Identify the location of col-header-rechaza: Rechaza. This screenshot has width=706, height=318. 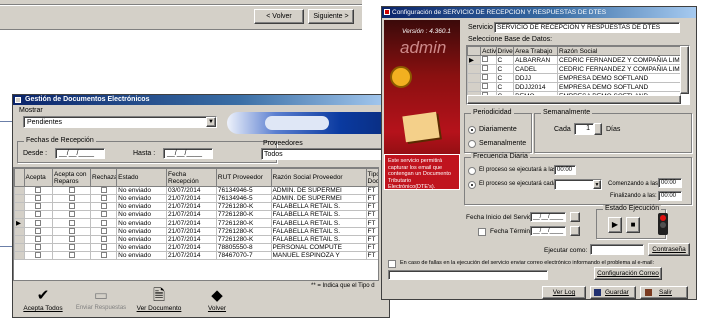
(103, 177).